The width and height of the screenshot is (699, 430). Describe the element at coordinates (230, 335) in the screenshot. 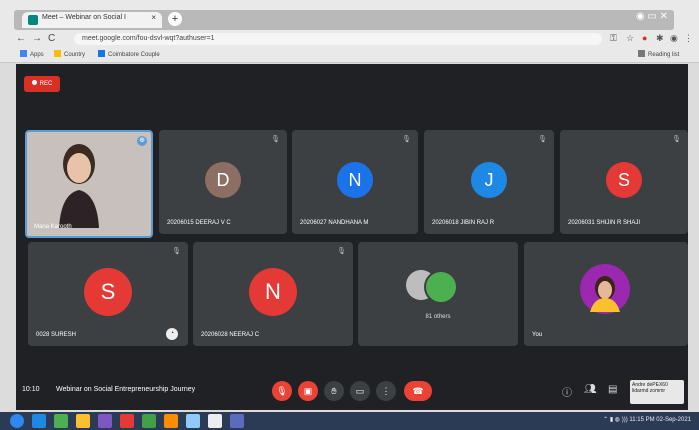

I see `participant-name: 20206028 NEERAJ C` at that location.